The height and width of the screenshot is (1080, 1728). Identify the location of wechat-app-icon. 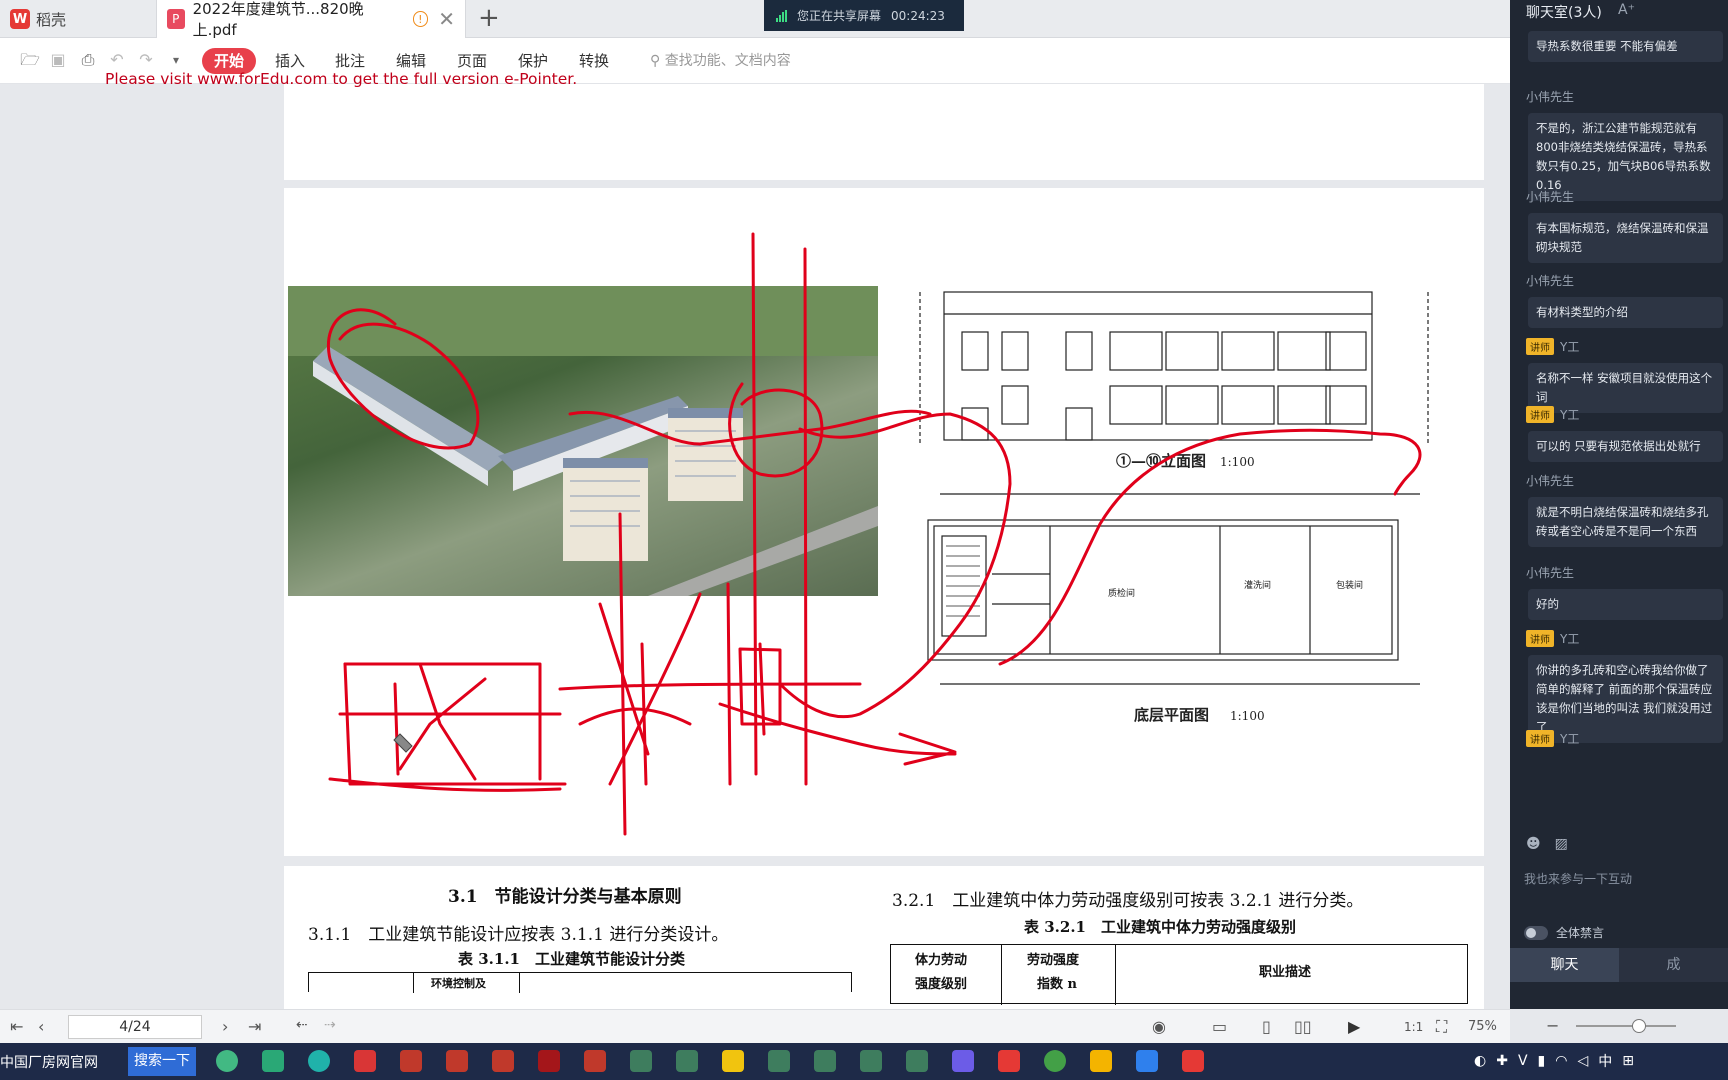
(273, 1061).